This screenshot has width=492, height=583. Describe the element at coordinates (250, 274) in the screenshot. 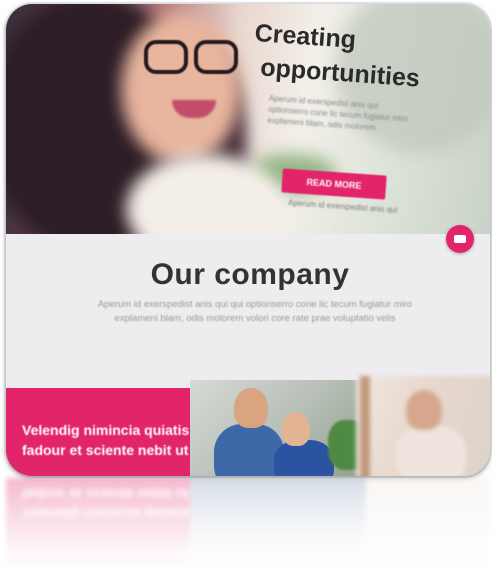

I see `company-title: Our company` at that location.